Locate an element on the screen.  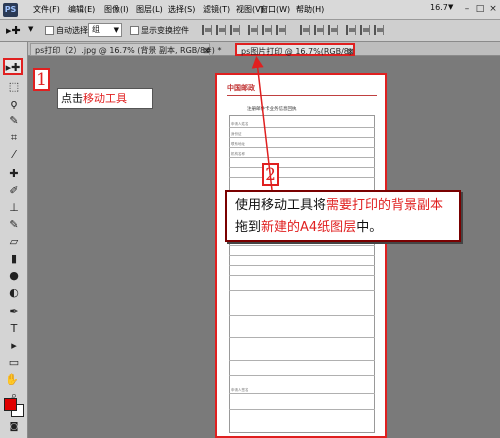
lasso-tool-icon: ϙ is located at coordinates (14, 103).